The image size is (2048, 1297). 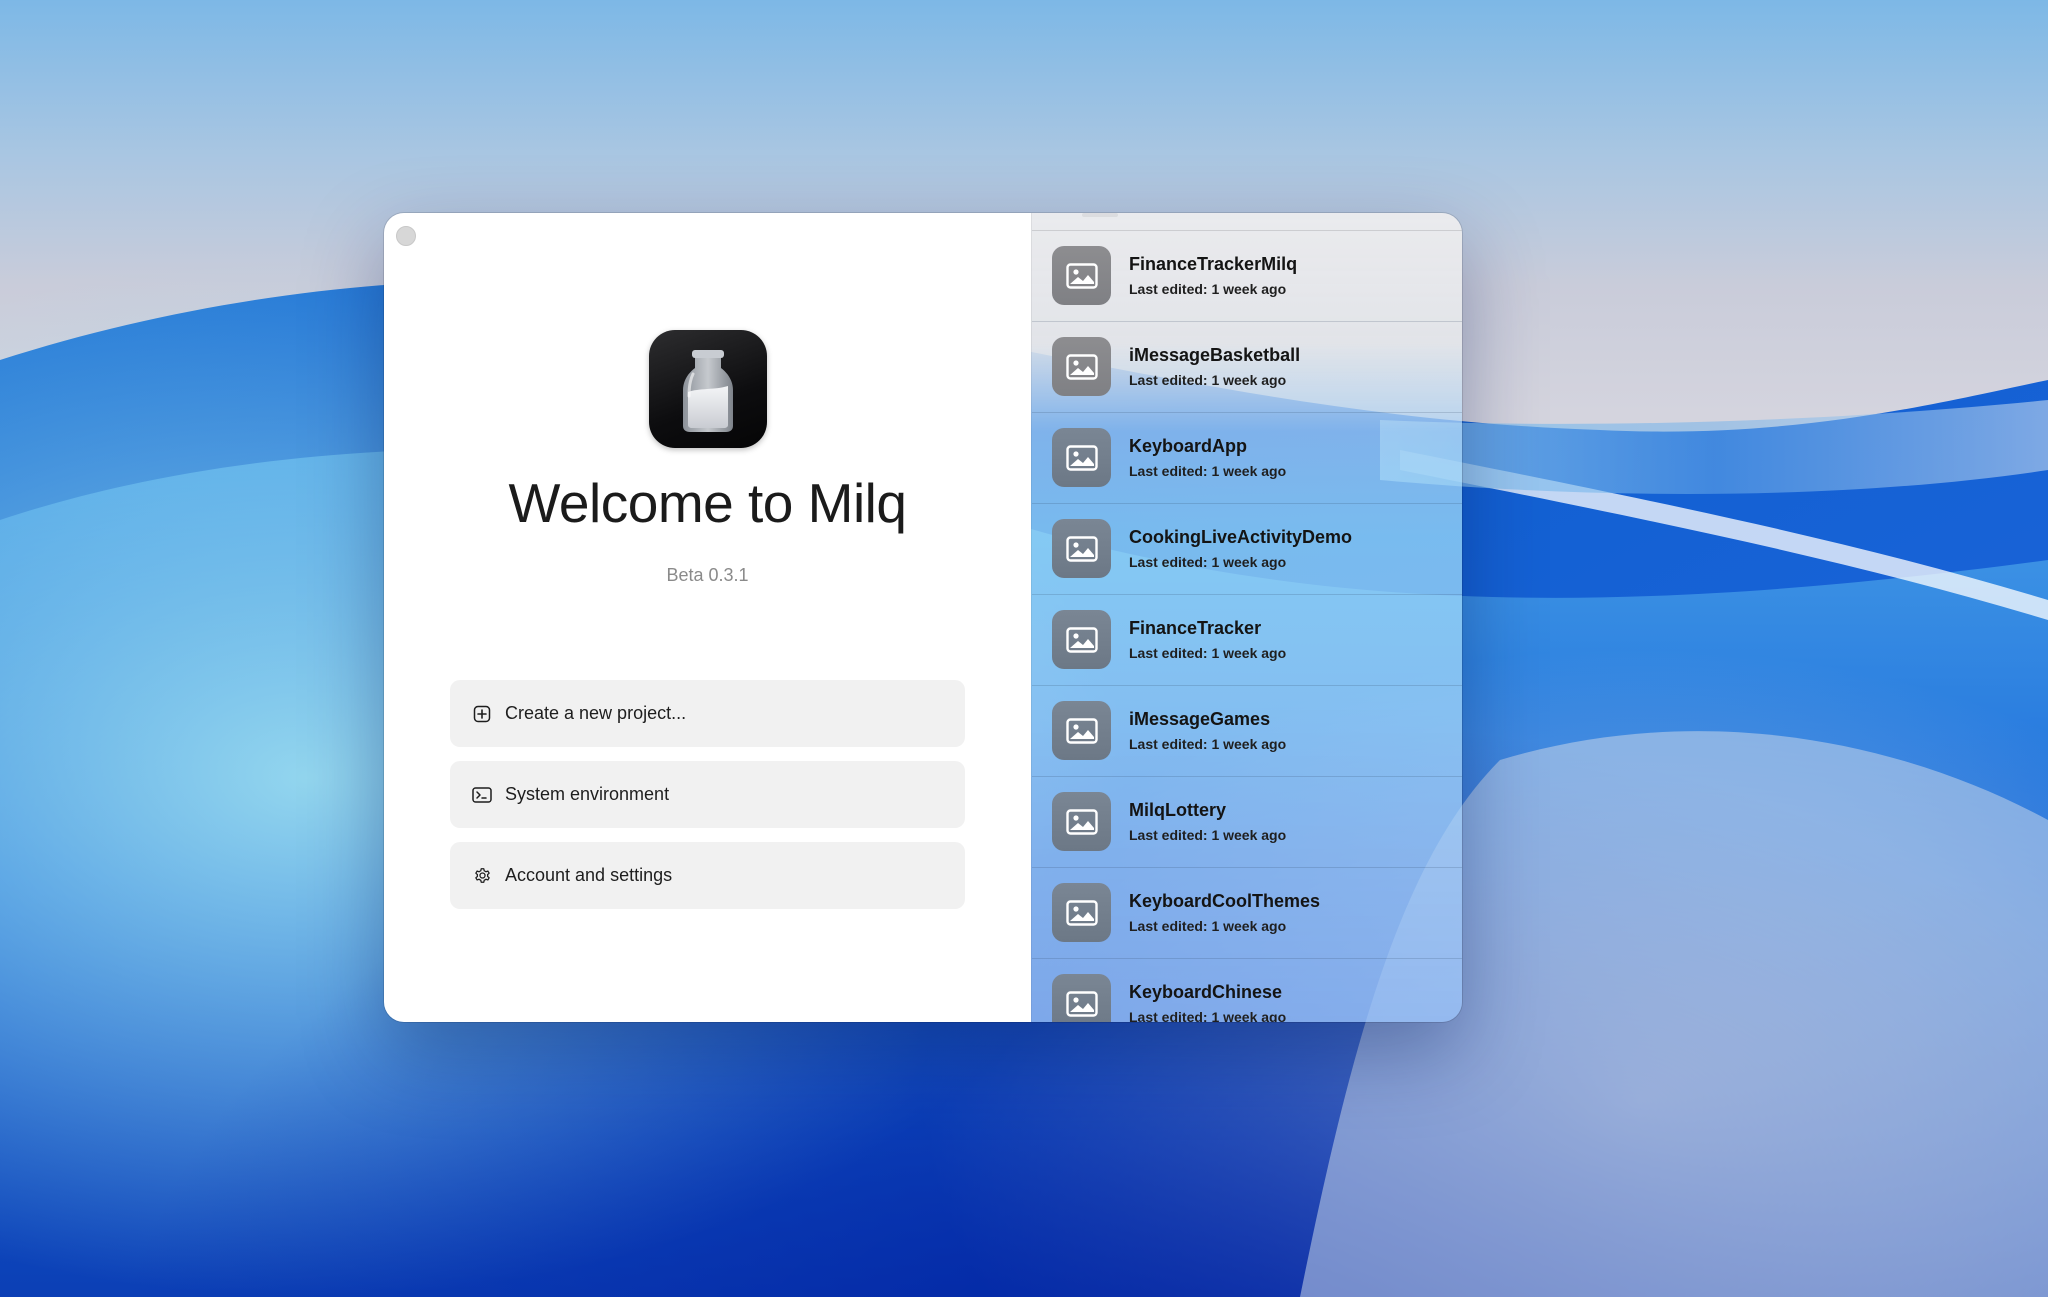 I want to click on project-item-keyboardchinese: KeyboardChinese Last edited: 1 week ago, so click(x=1247, y=990).